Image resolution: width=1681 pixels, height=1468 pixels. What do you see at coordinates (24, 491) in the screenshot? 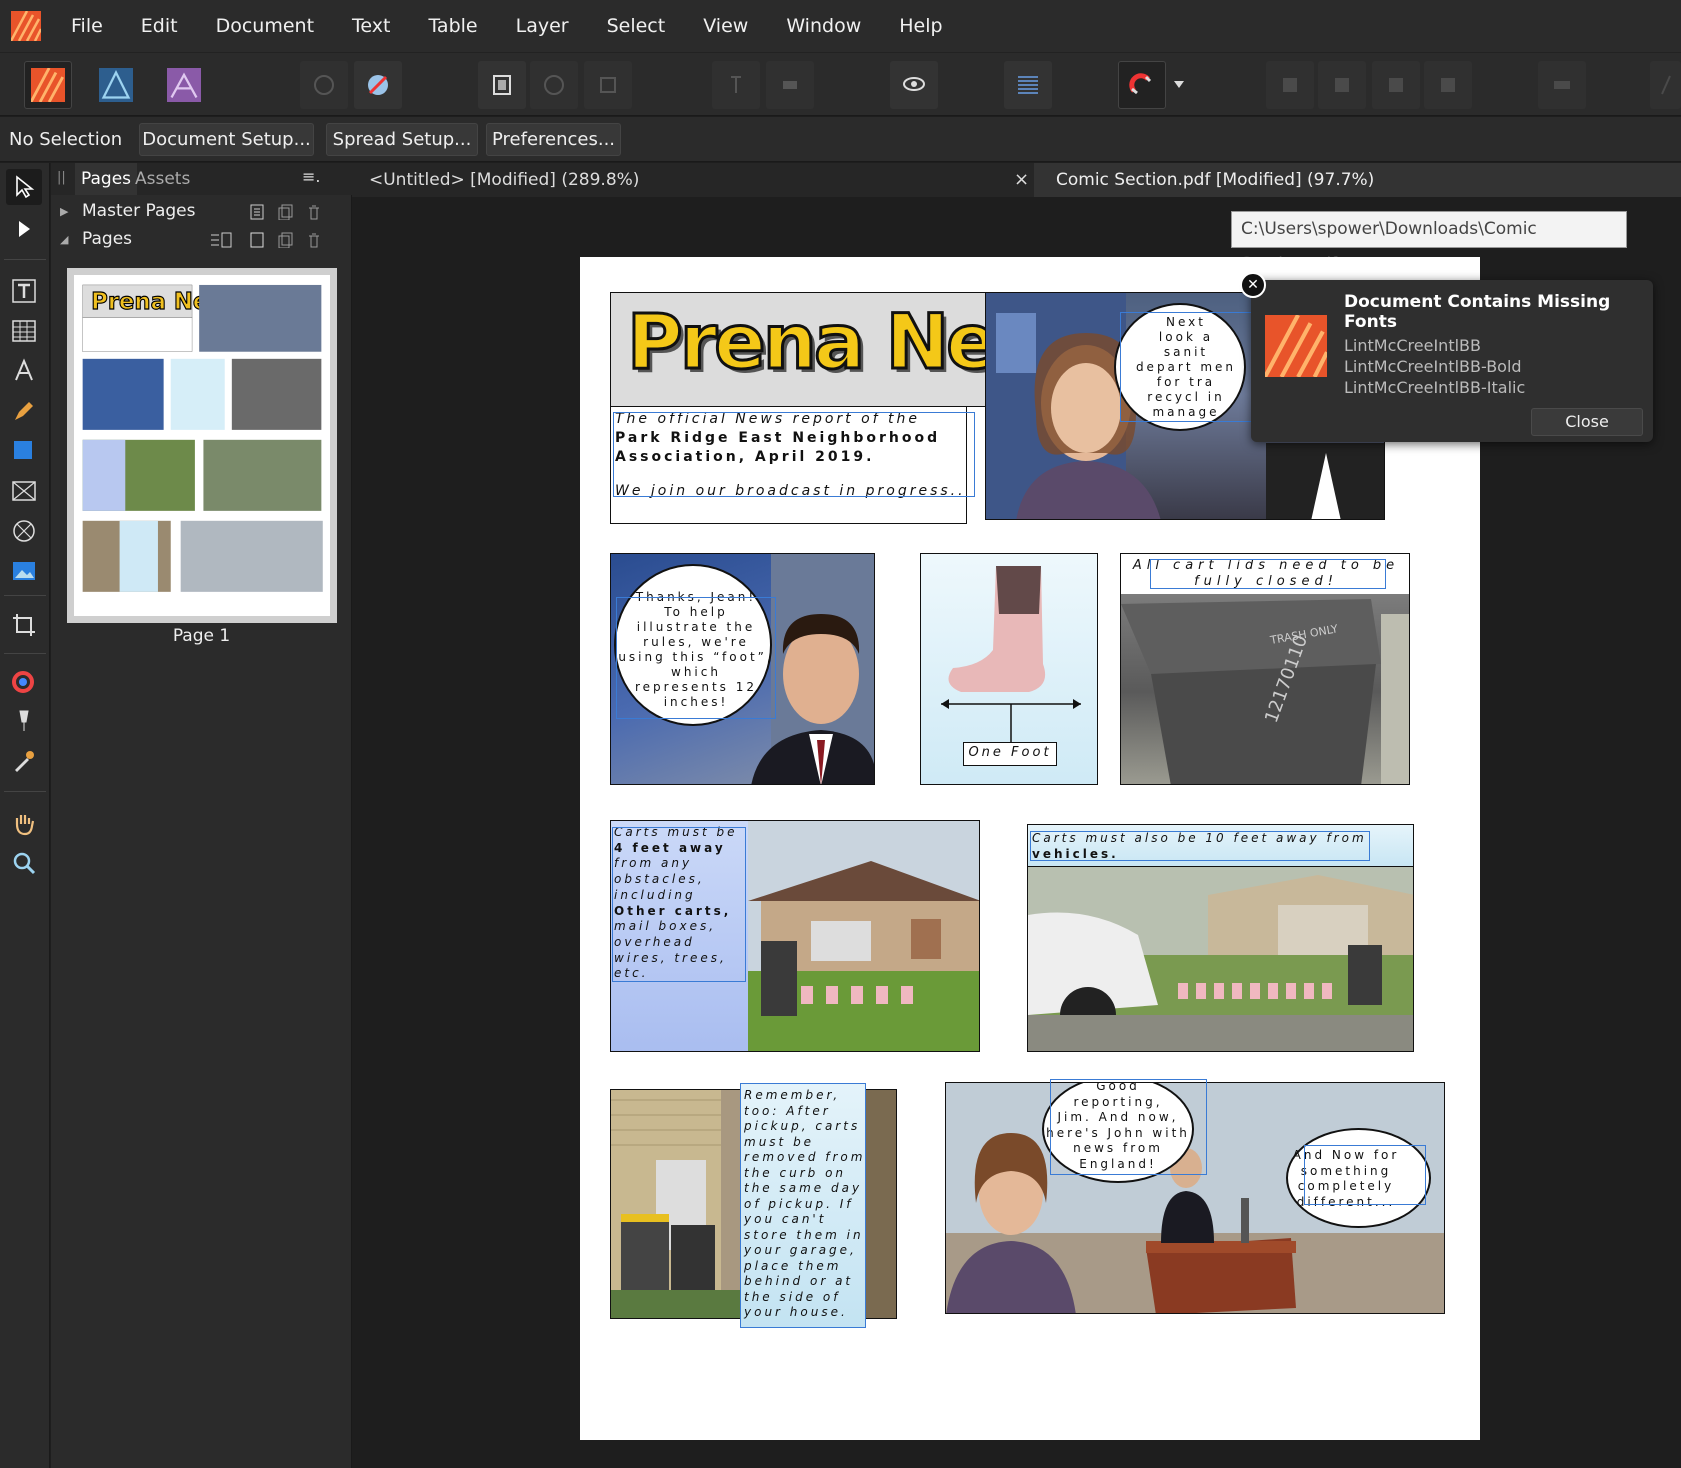
I see `picture-frame-tool-icon` at bounding box center [24, 491].